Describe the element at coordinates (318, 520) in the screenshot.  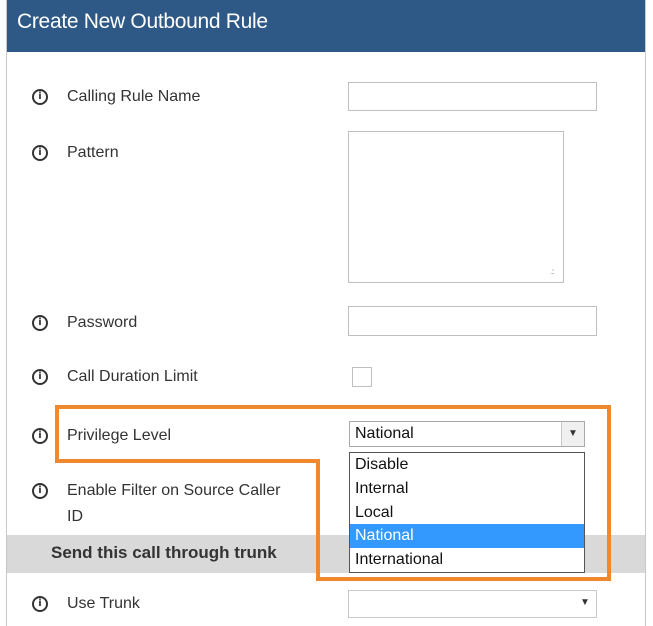
I see `highlight-inner-left-edge` at that location.